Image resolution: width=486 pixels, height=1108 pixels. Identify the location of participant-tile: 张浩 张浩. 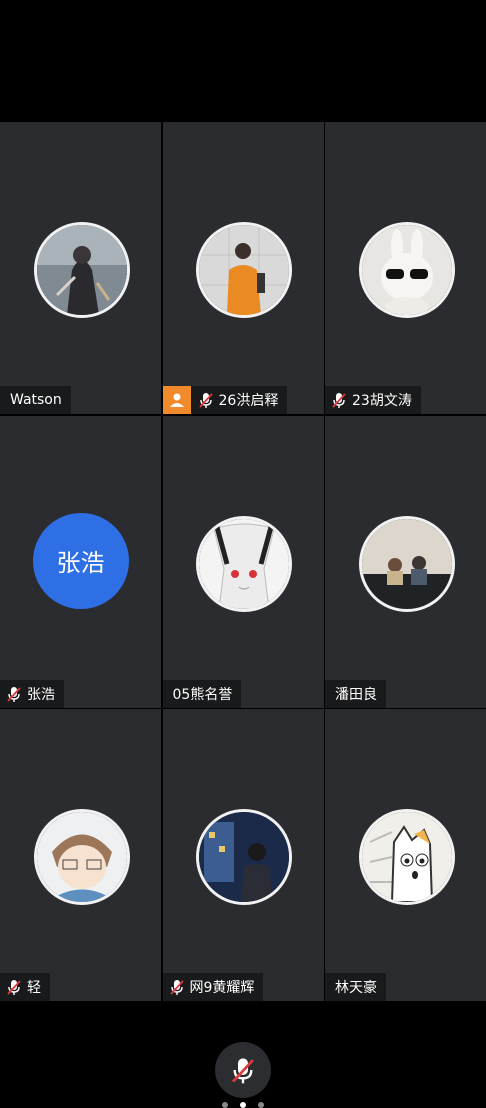
(80, 561).